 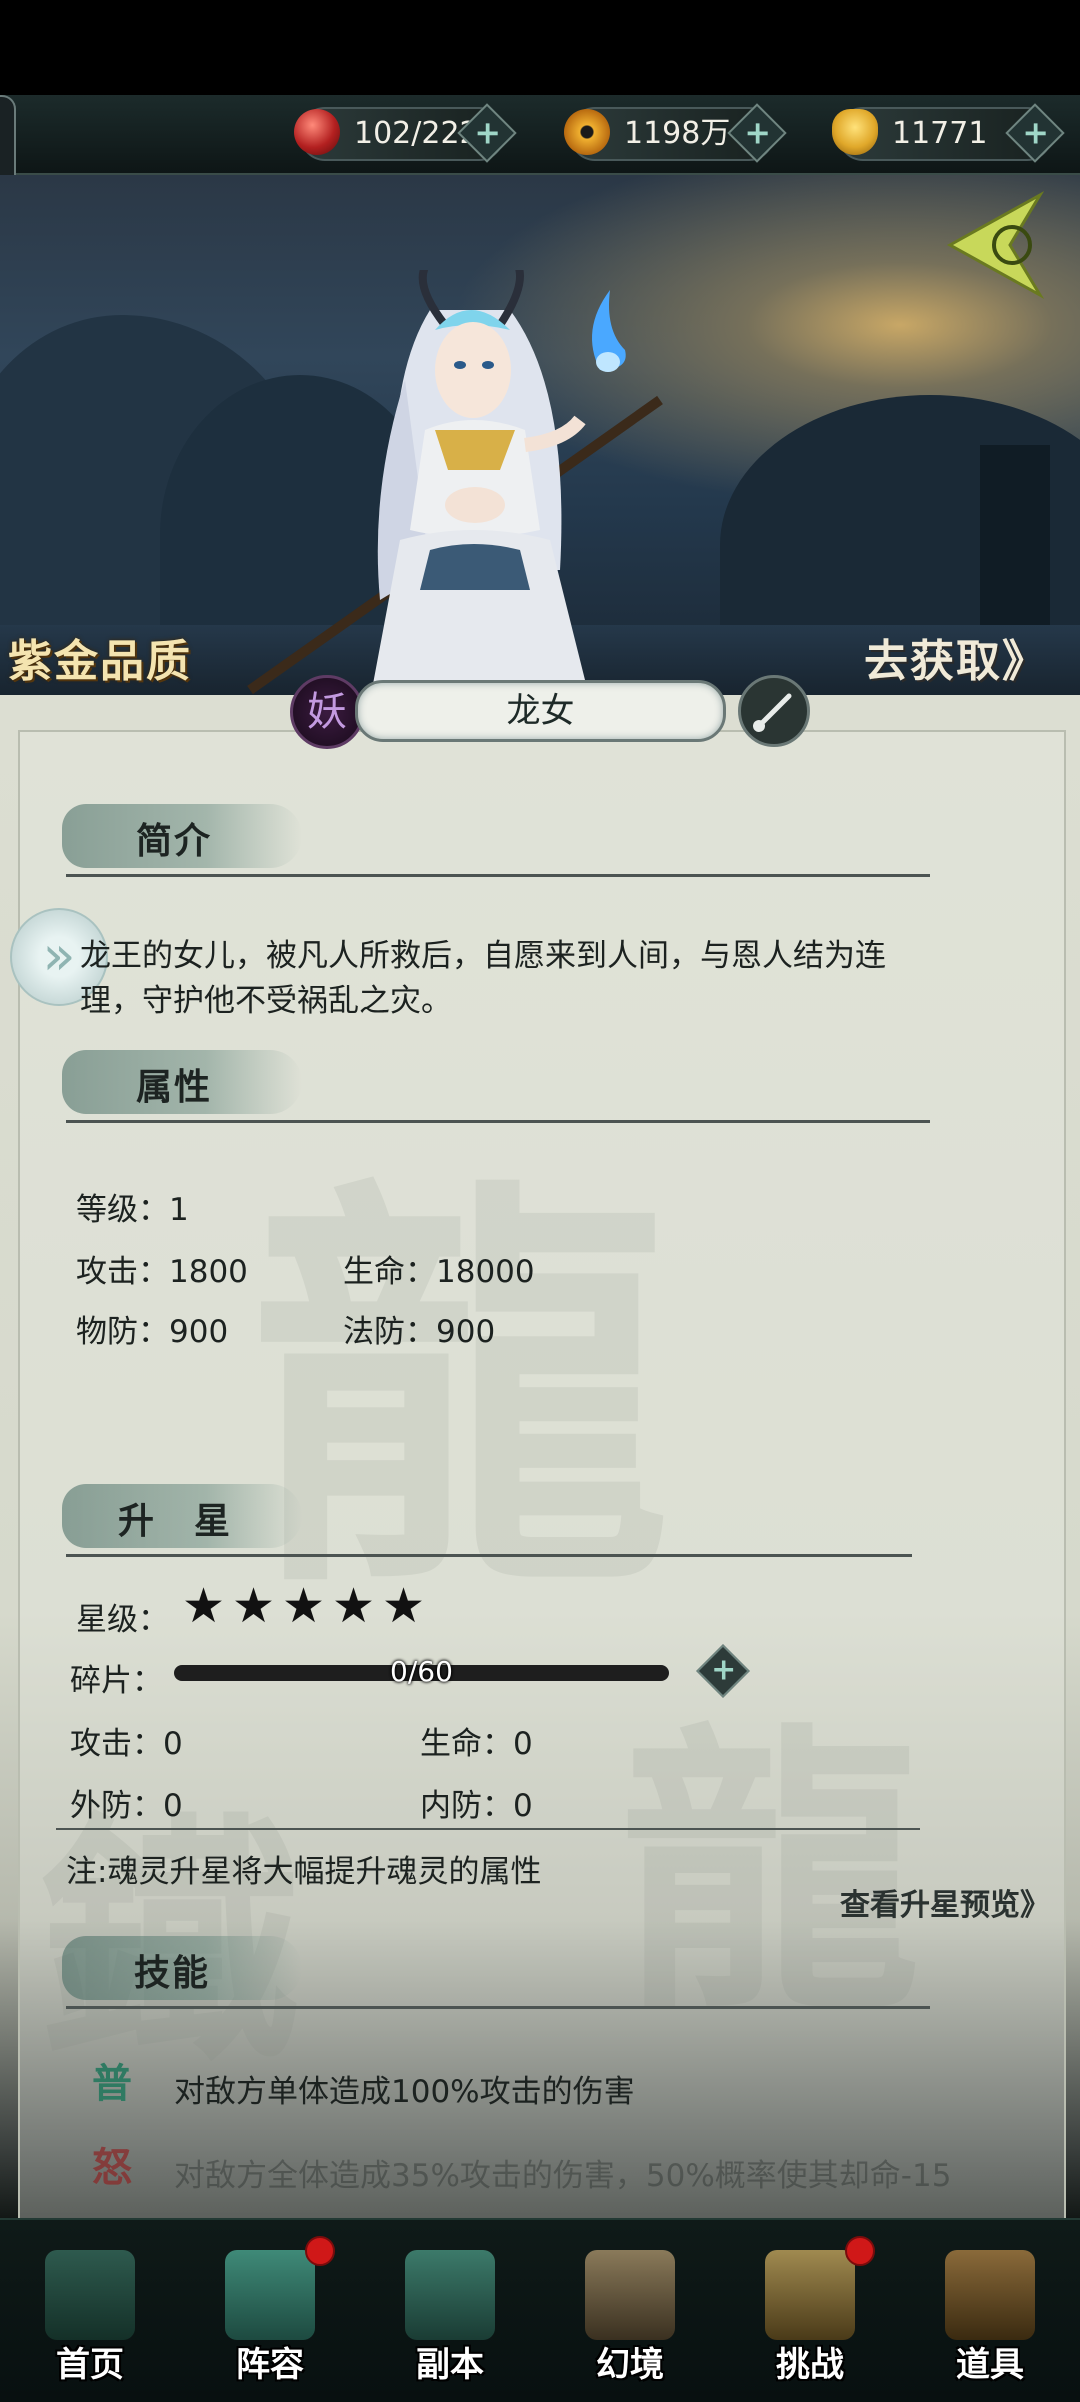 What do you see at coordinates (450, 2295) in the screenshot?
I see `dungeon-sword-icon` at bounding box center [450, 2295].